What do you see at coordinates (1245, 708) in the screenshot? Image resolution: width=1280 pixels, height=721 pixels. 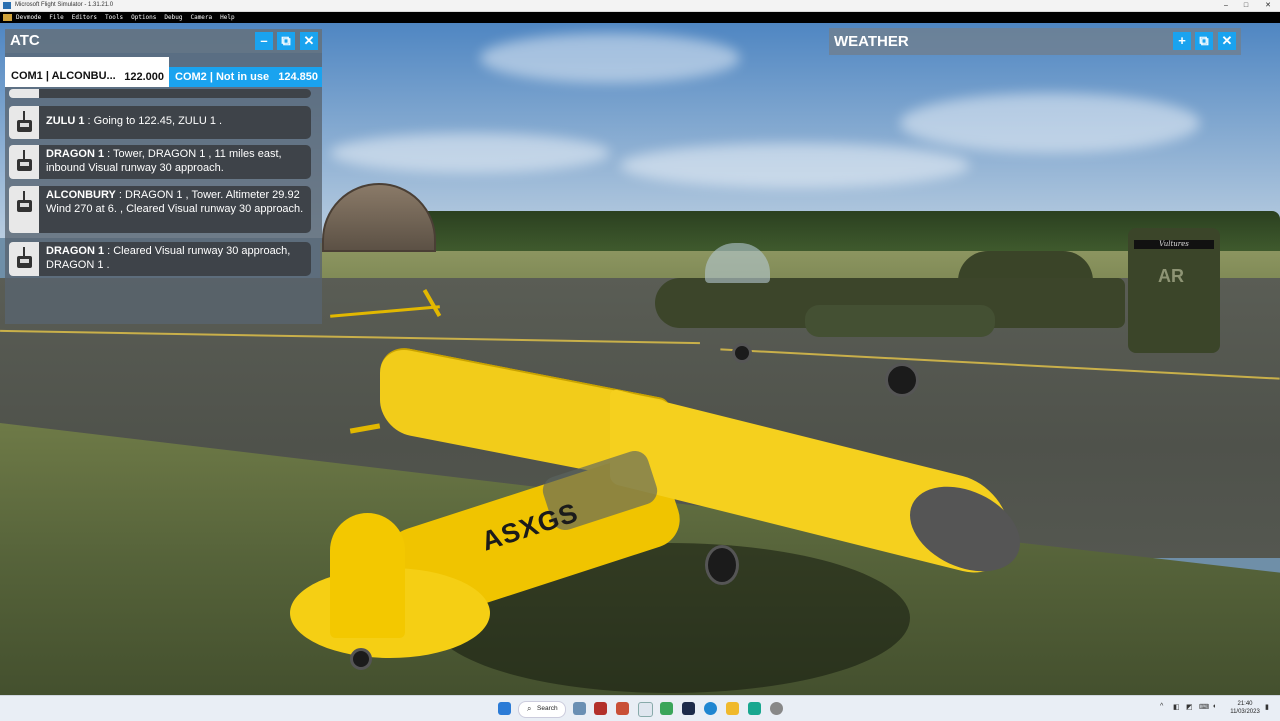 I see `taskbar-clock: 21:40 11/03/2023` at bounding box center [1245, 708].